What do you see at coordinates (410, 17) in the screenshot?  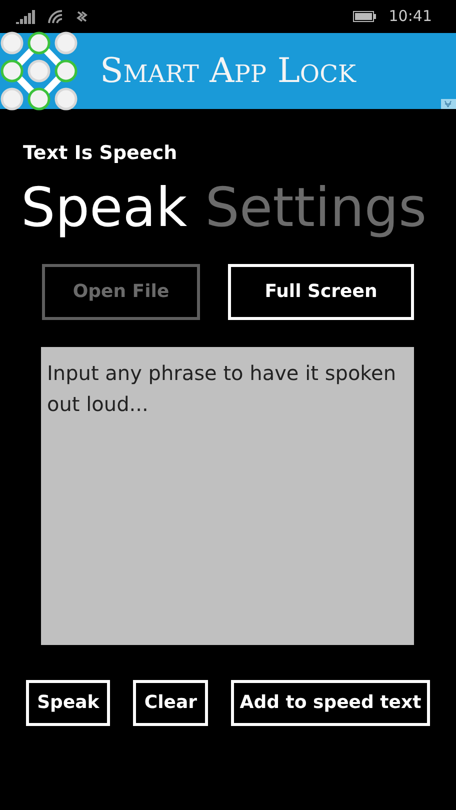 I see `status-time: 10:41` at bounding box center [410, 17].